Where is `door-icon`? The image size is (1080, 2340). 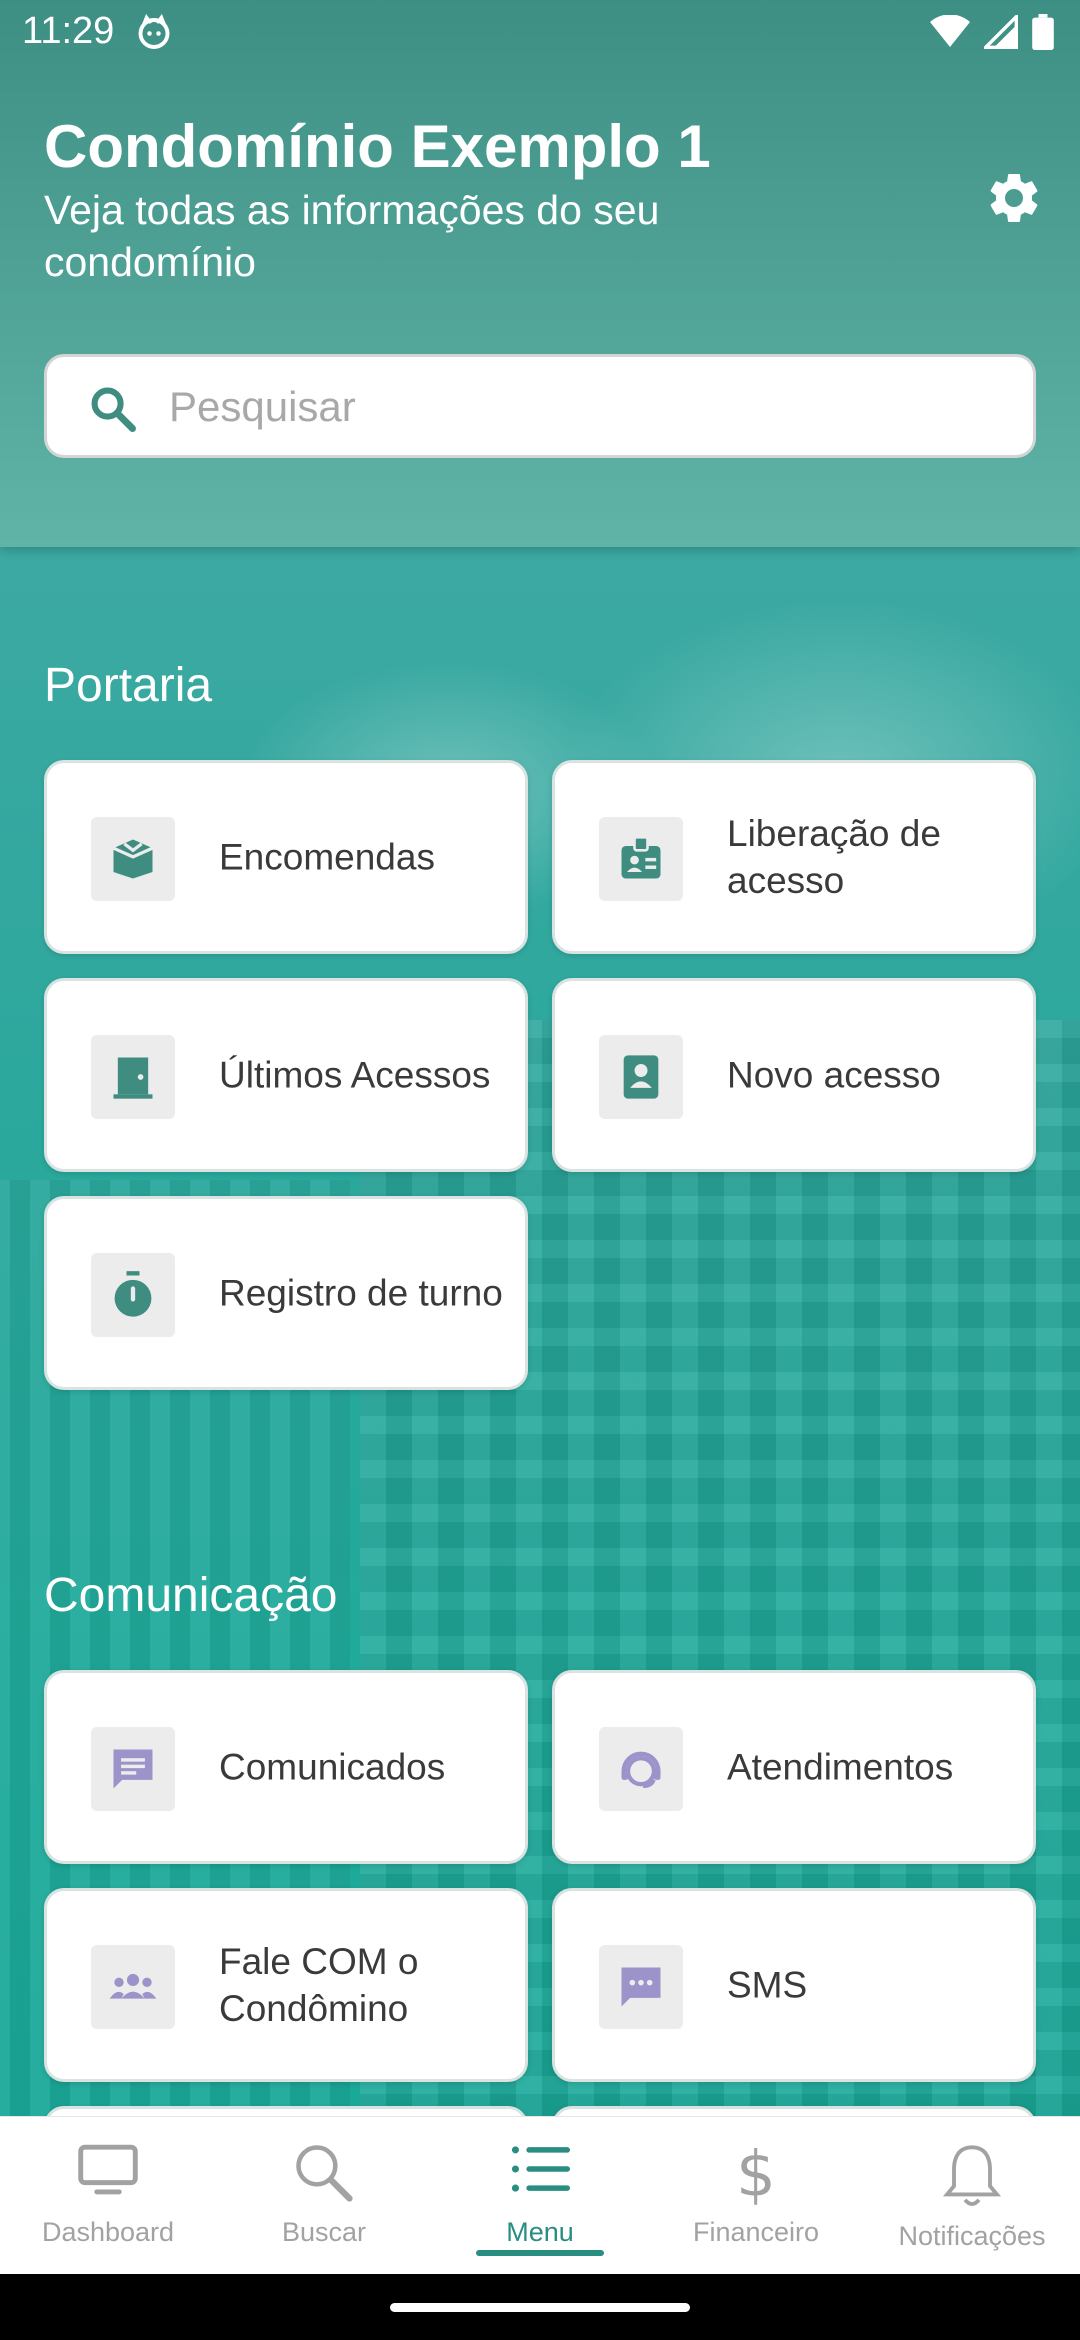
door-icon is located at coordinates (133, 1078).